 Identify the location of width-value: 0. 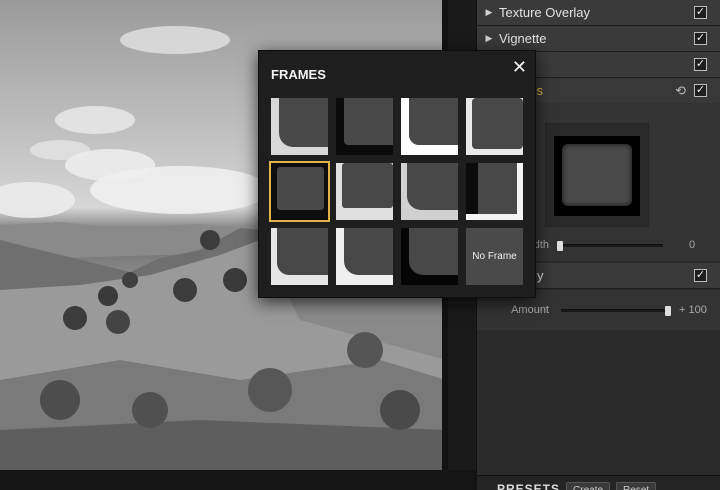
(692, 245).